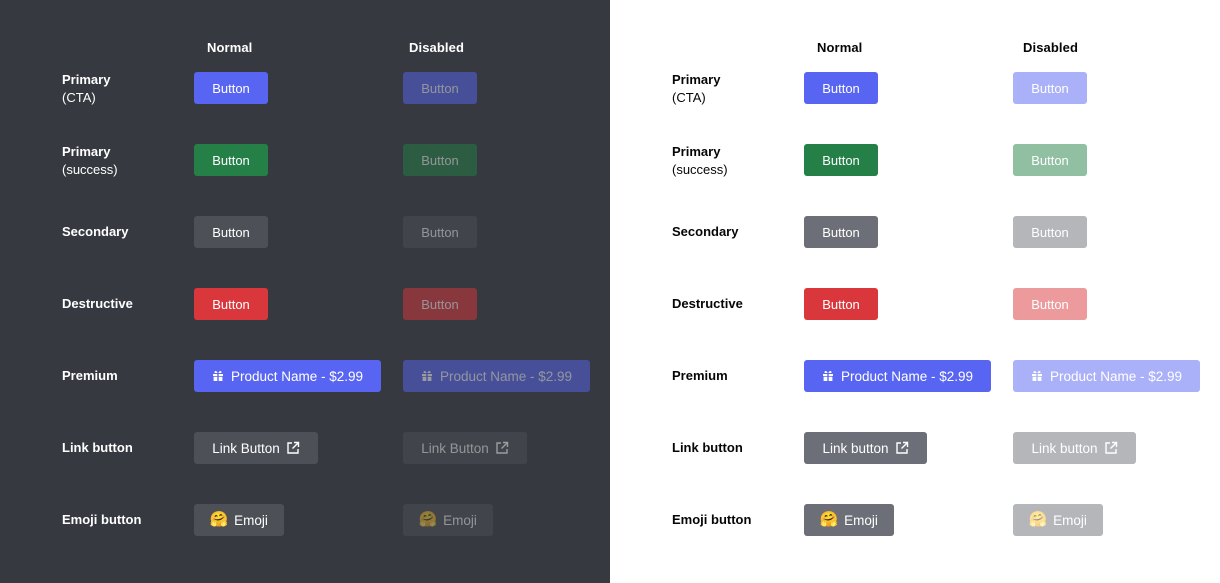  Describe the element at coordinates (230, 47) in the screenshot. I see `column-header-normal: Normal` at that location.